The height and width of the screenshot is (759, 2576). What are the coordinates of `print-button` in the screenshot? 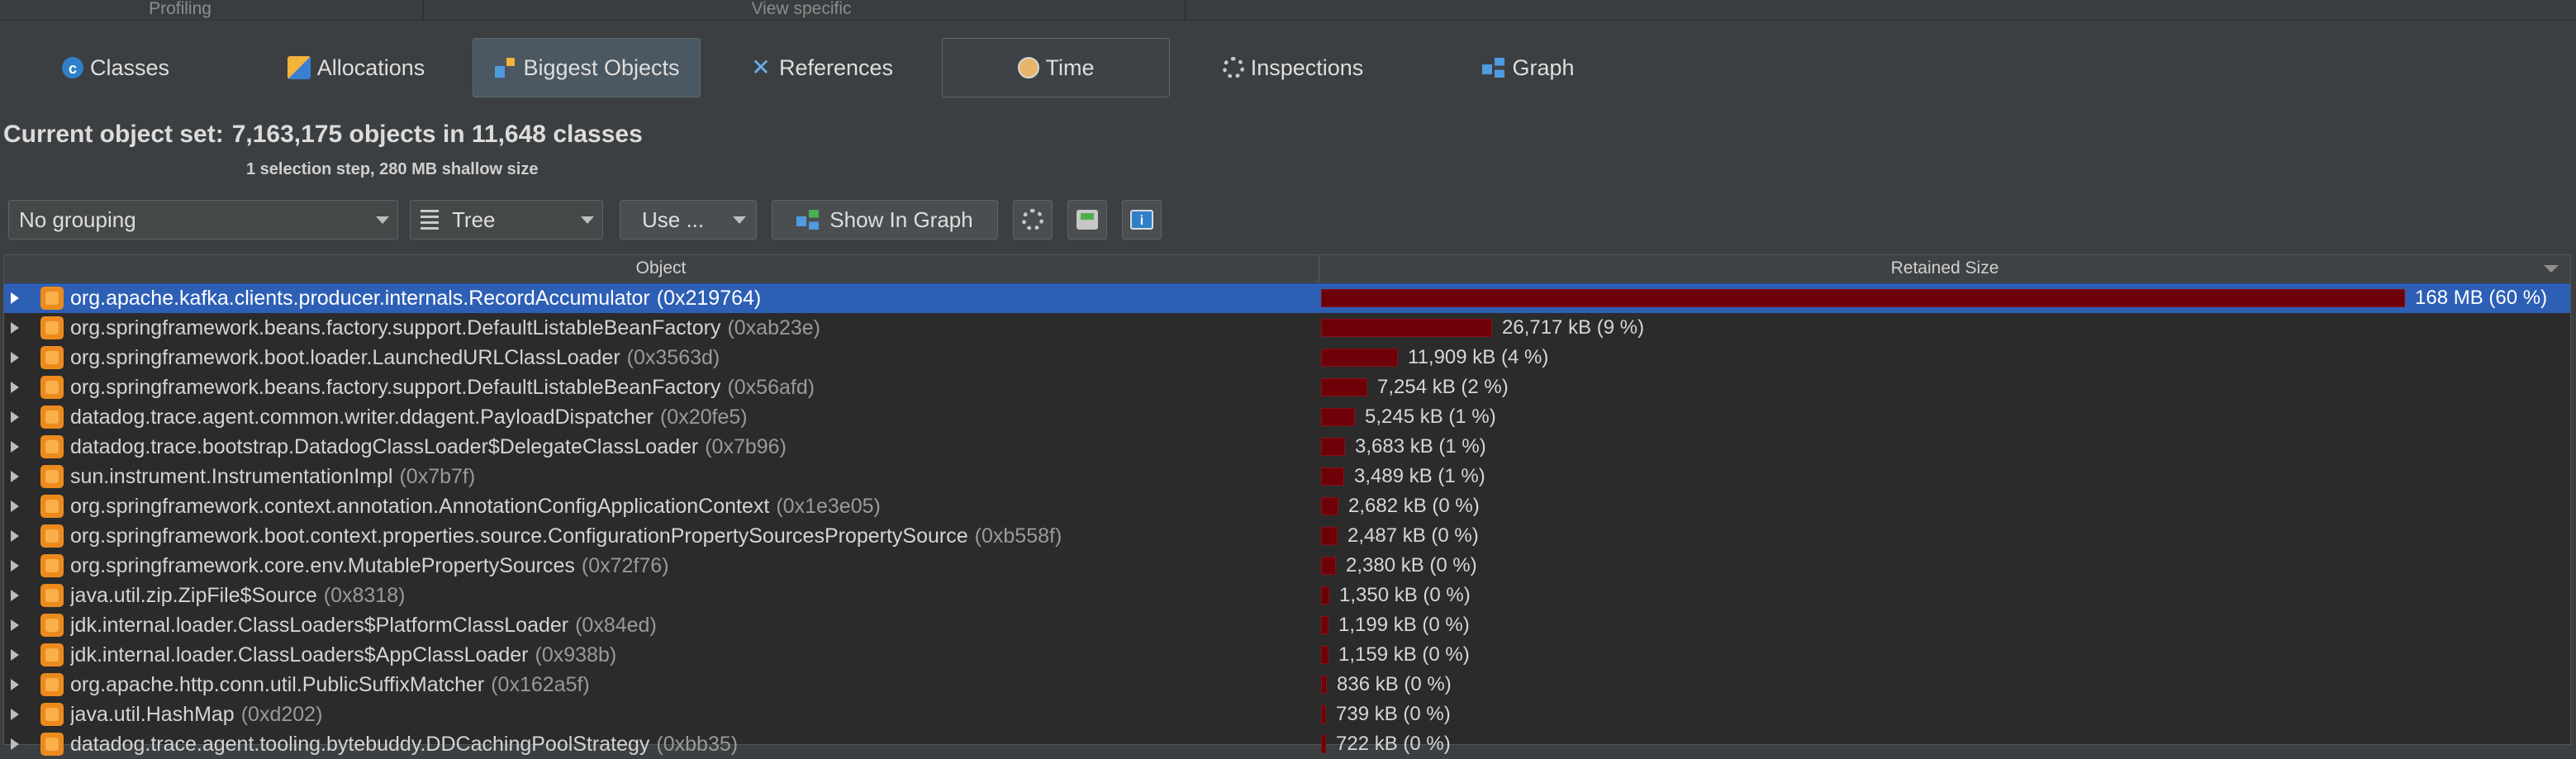 It's located at (1087, 220).